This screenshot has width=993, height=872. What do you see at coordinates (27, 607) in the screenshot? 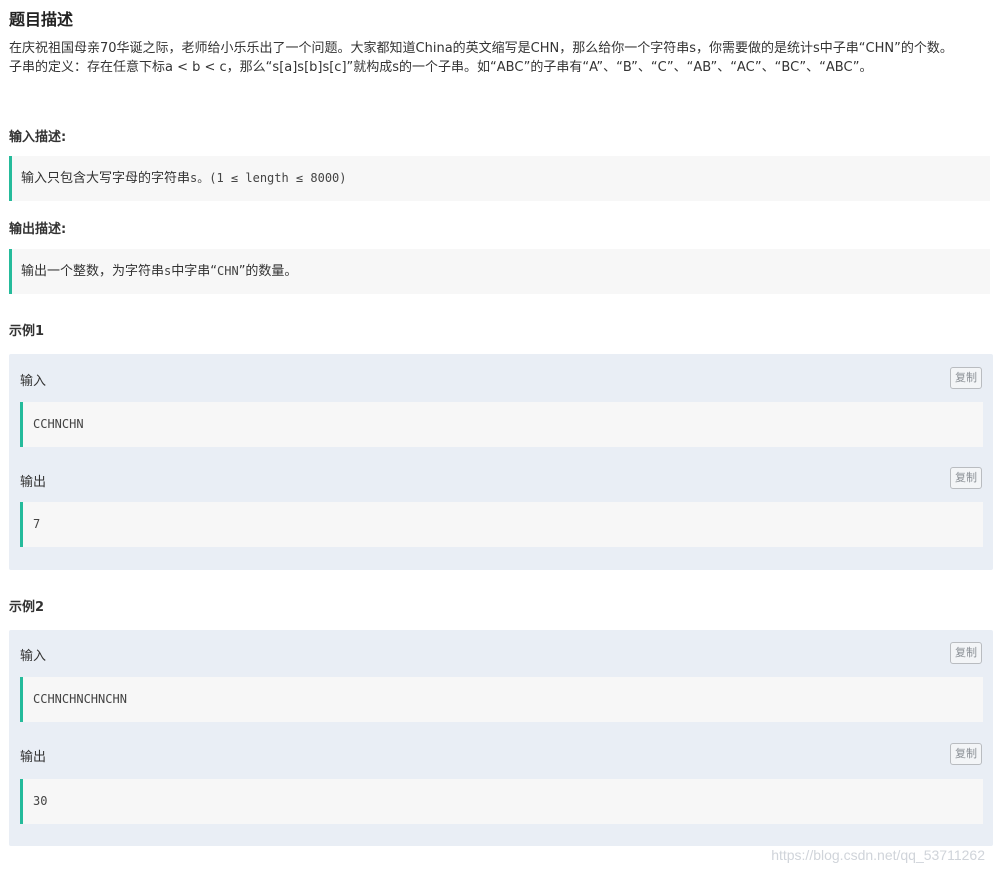
I see `example-2-label: 示例2` at bounding box center [27, 607].